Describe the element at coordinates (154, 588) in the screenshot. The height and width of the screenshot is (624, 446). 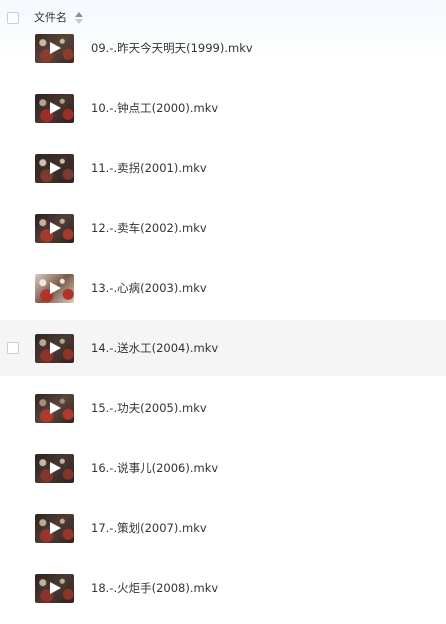
I see `file-name: 18.-.火炬手(2008).mkv` at that location.